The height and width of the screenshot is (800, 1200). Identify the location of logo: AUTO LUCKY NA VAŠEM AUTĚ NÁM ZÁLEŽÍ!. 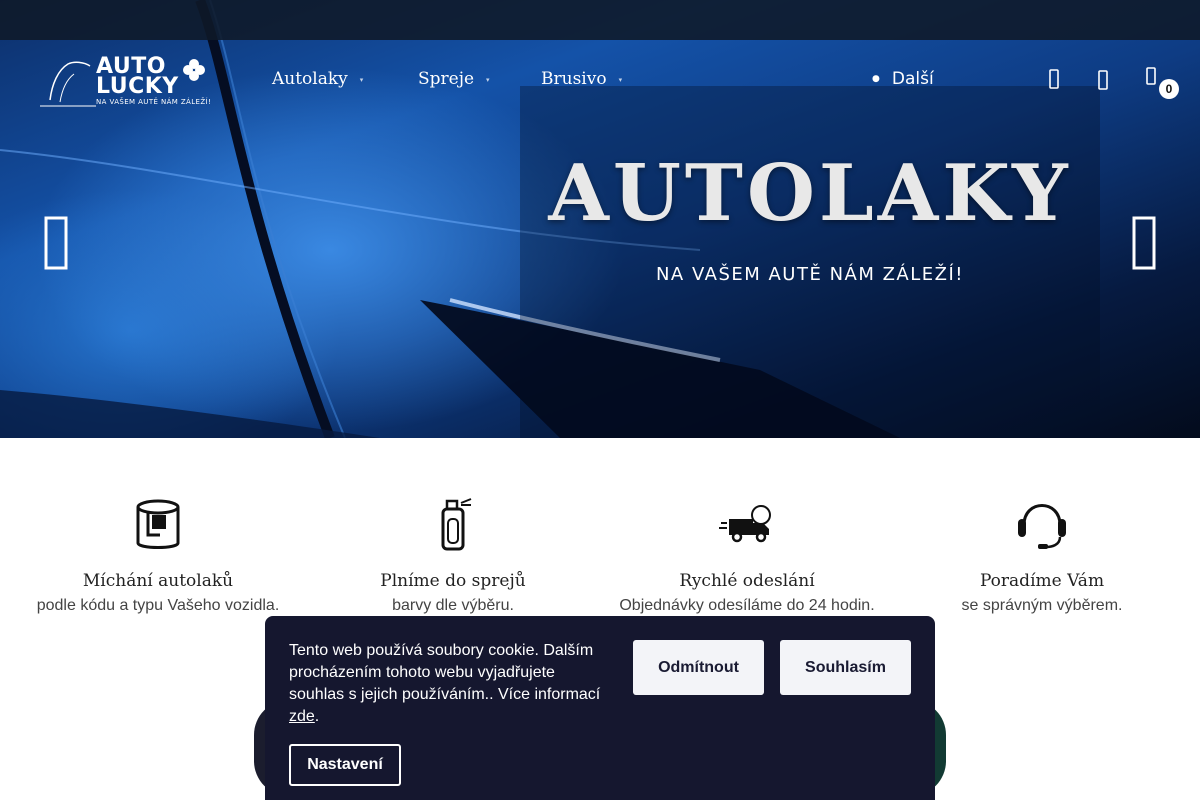
(126, 80).